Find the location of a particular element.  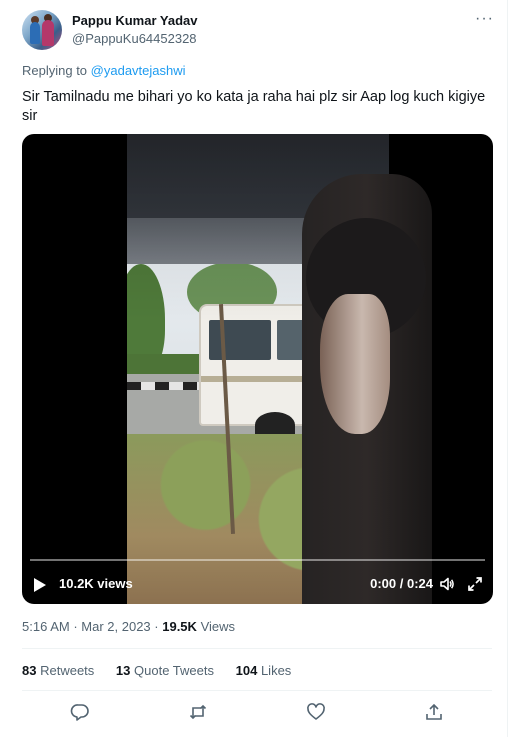

share-icon is located at coordinates (434, 712).